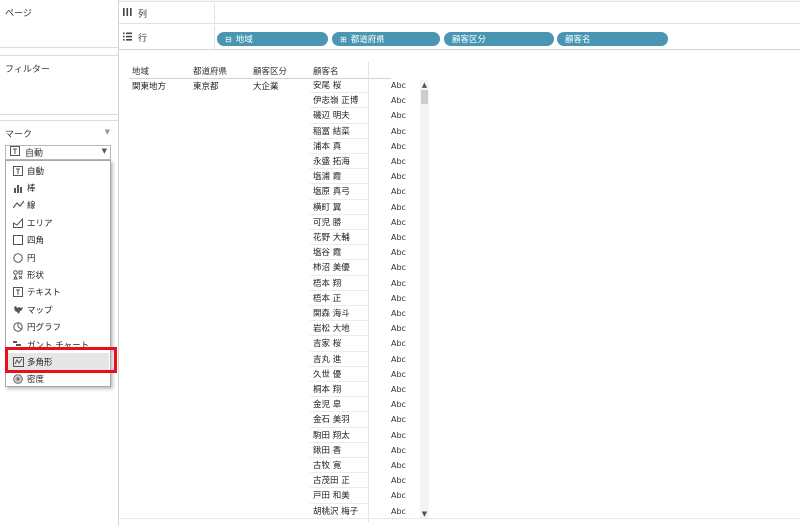 The width and height of the screenshot is (800, 526). I want to click on rows-shelf: 行 ⊟ 地域 ⊞ 都道府県 顧客区分 顧客名, so click(459, 38).